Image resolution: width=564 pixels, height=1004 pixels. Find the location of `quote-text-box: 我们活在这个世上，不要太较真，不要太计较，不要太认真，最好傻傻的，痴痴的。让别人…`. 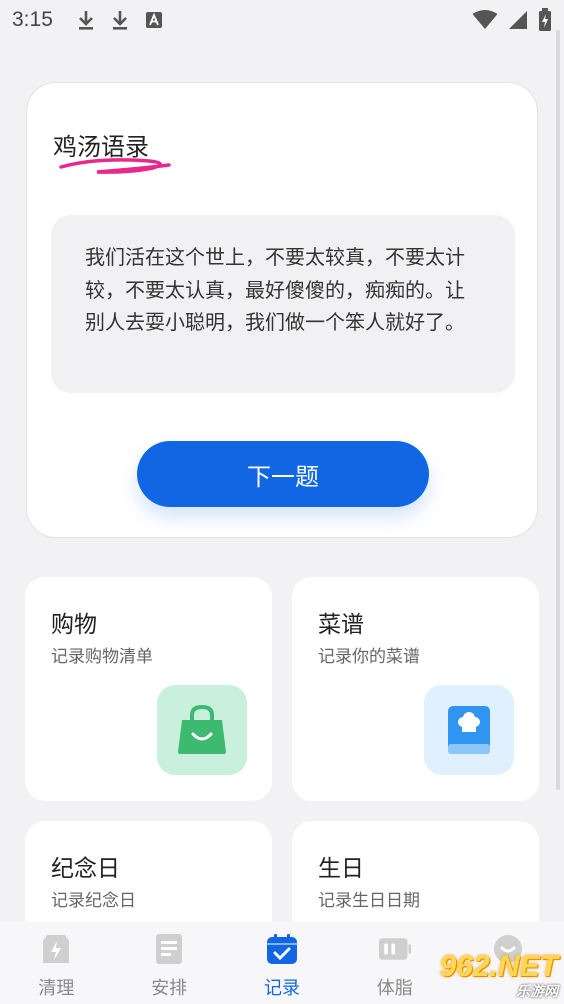

quote-text-box: 我们活在这个世上，不要太较真，不要太计较，不要太认真，最好傻傻的，痴痴的。让别人… is located at coordinates (283, 304).